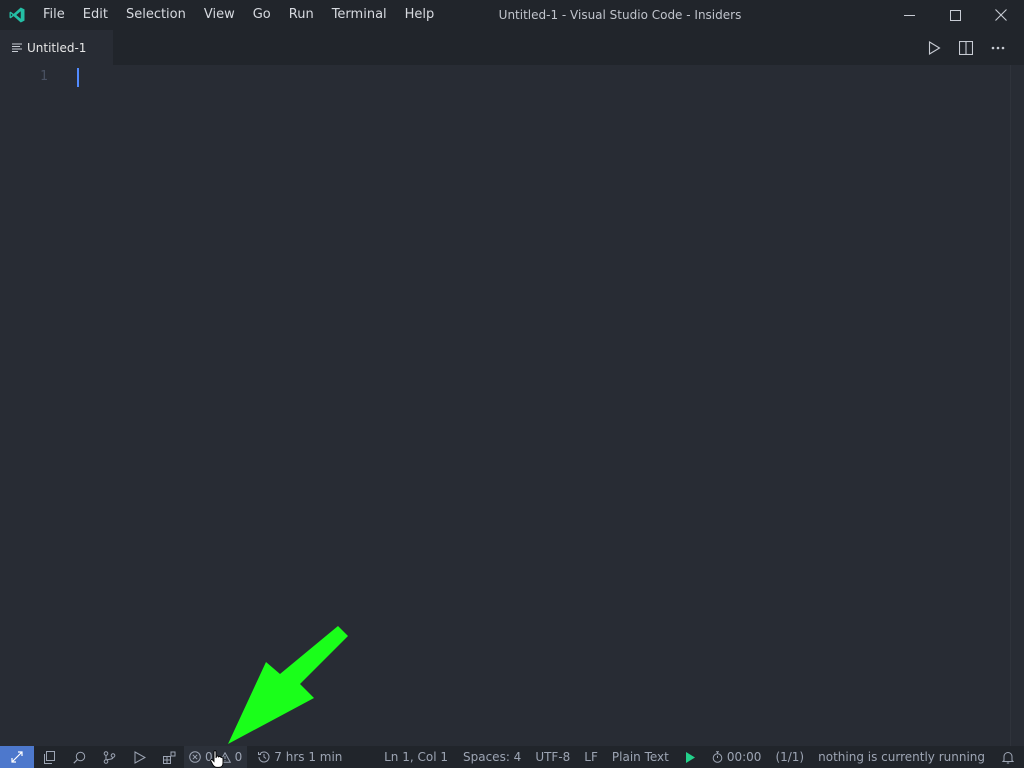 This screenshot has width=1024, height=768. What do you see at coordinates (1001, 15) in the screenshot?
I see `close-icon` at bounding box center [1001, 15].